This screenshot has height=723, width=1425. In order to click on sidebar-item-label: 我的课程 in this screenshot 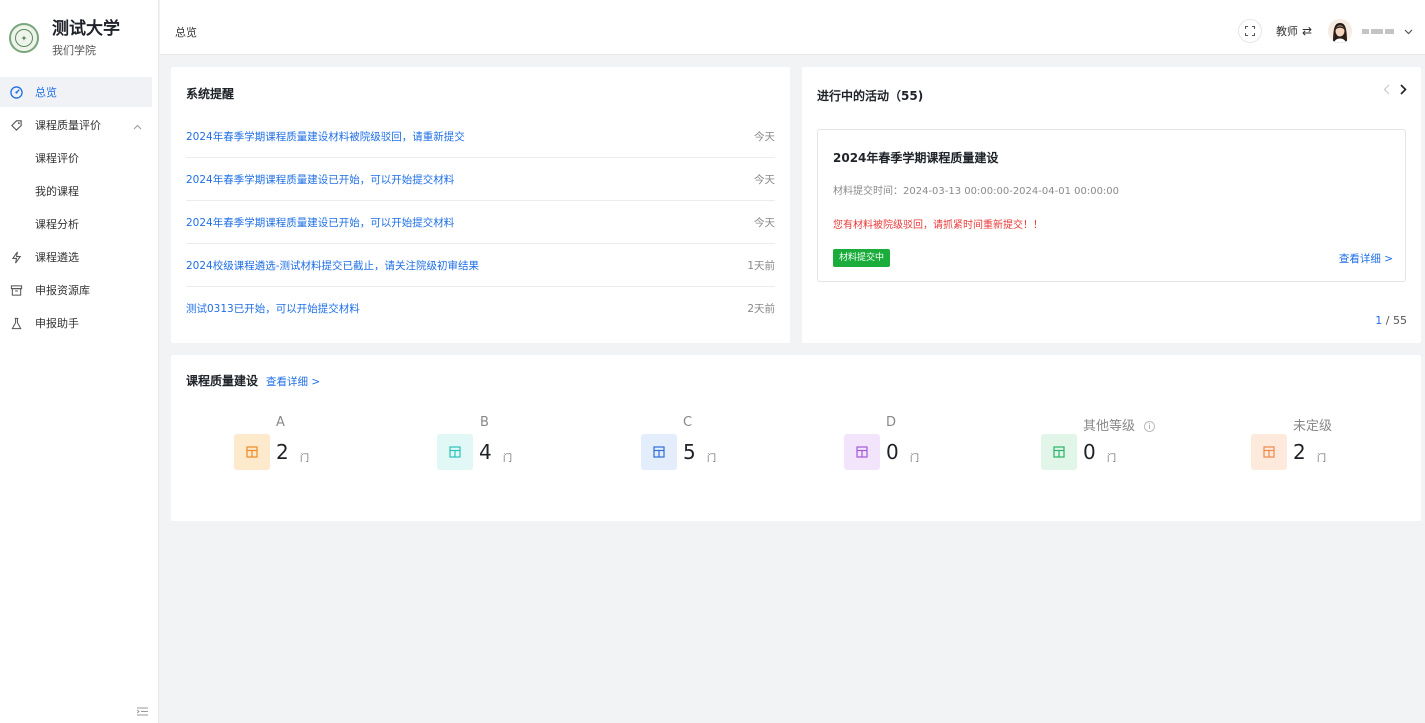, I will do `click(57, 191)`.